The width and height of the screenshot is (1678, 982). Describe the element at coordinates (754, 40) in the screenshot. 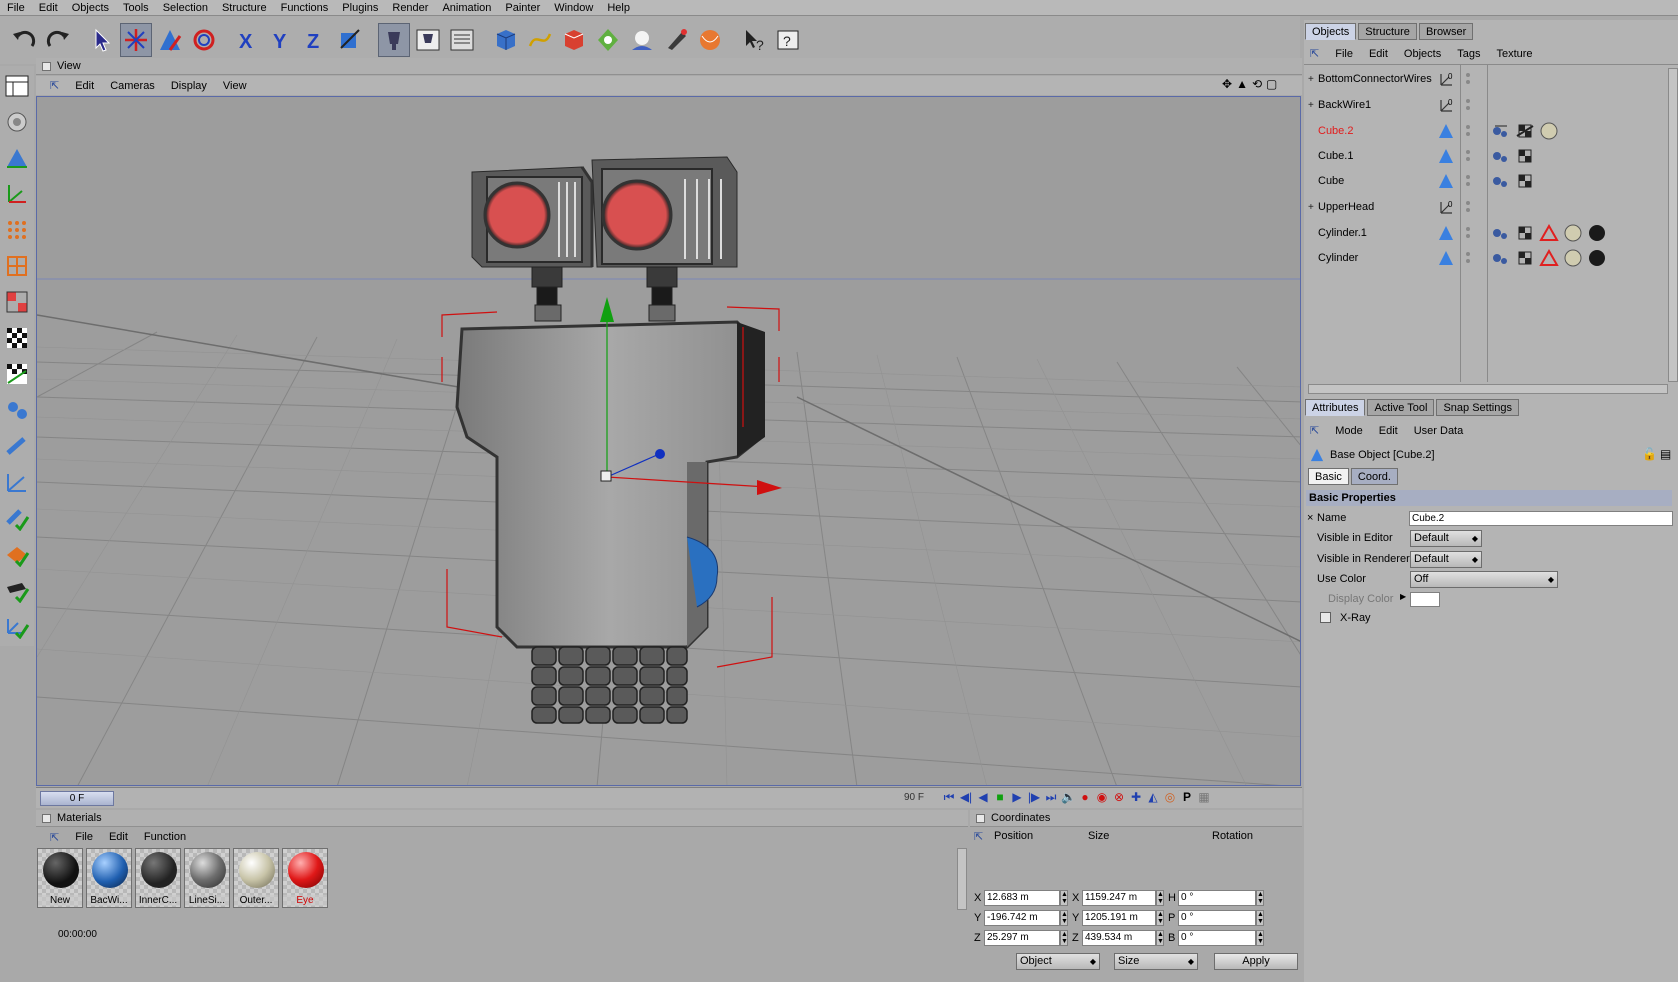

I see `context-help-icon: ?` at that location.